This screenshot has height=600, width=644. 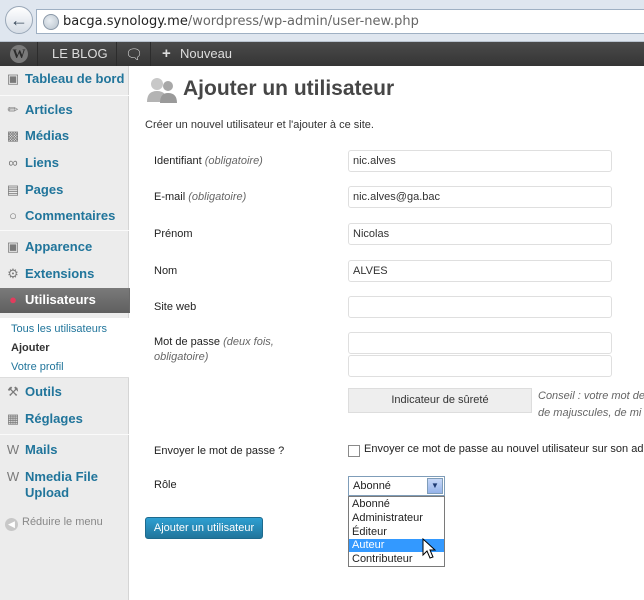 I want to click on back-arrow-icon: ←, so click(x=19, y=20).